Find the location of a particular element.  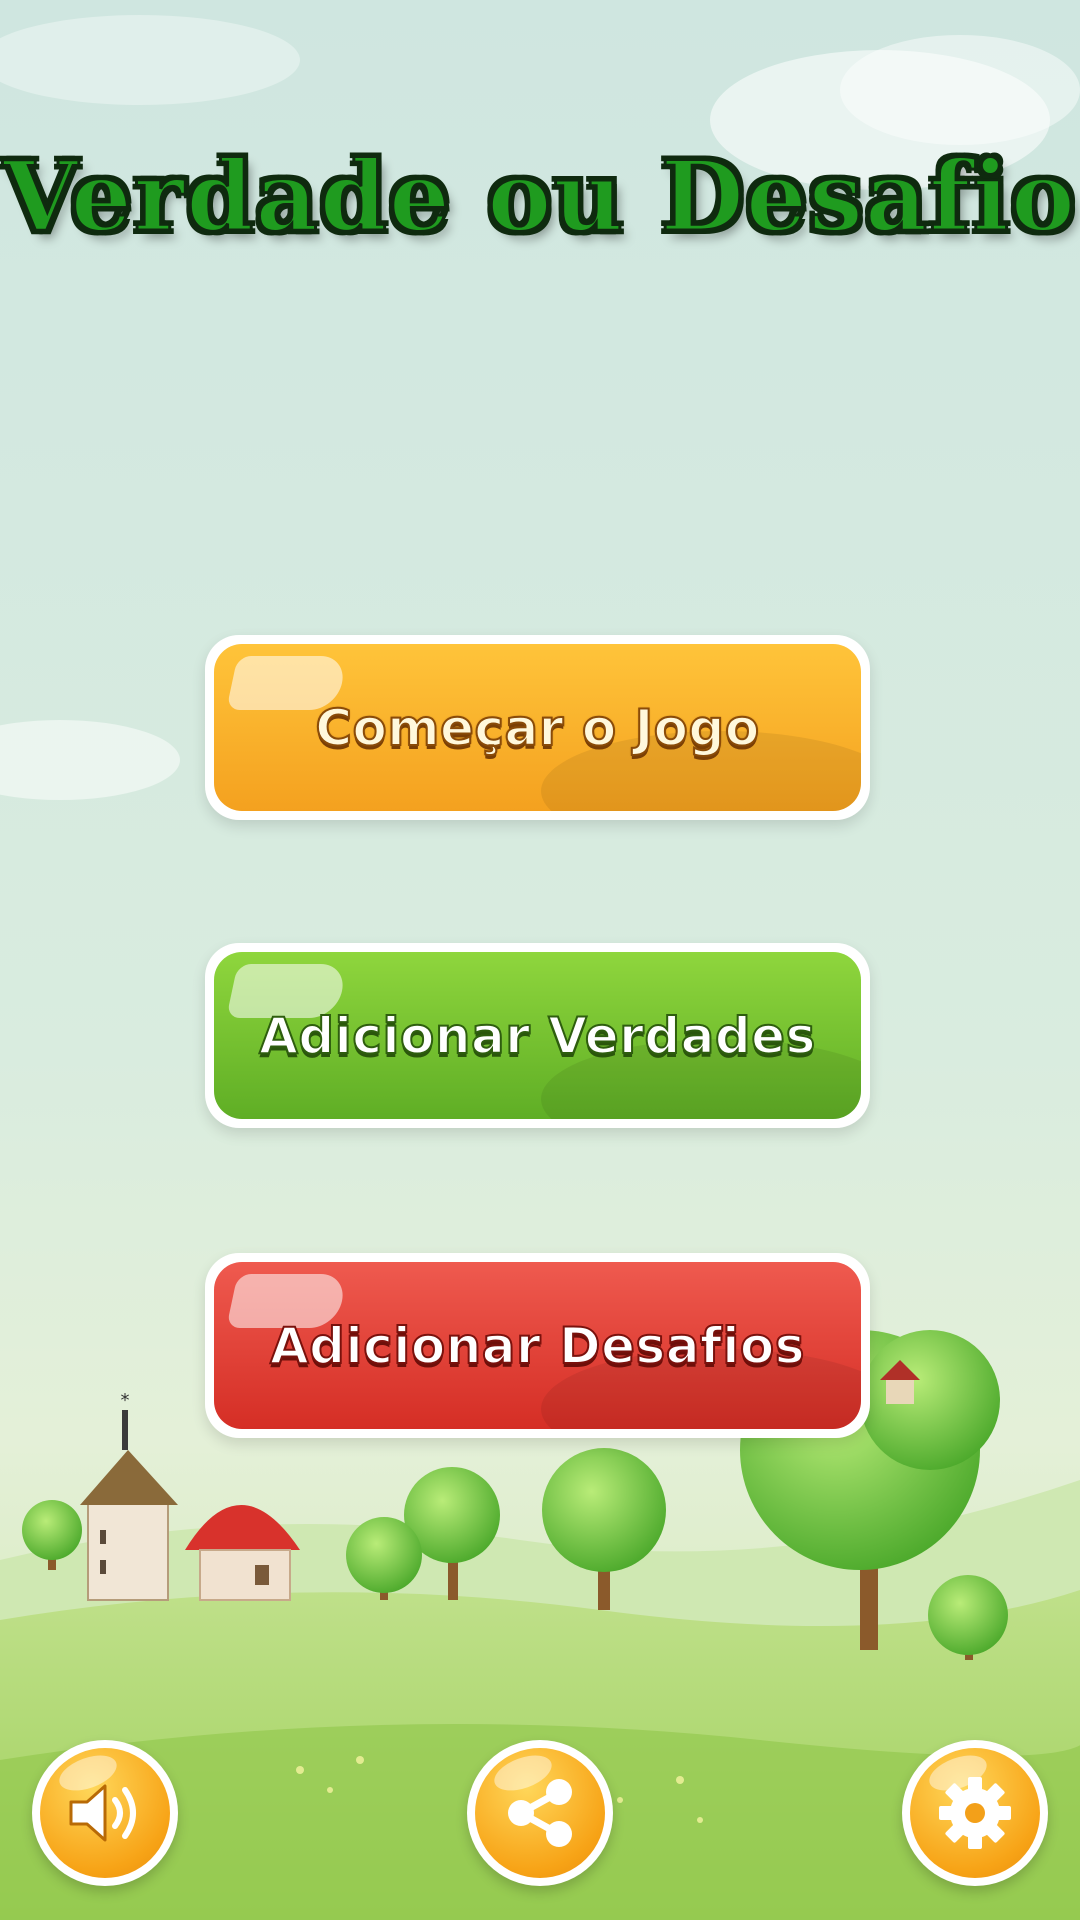

settings-button is located at coordinates (975, 1813).